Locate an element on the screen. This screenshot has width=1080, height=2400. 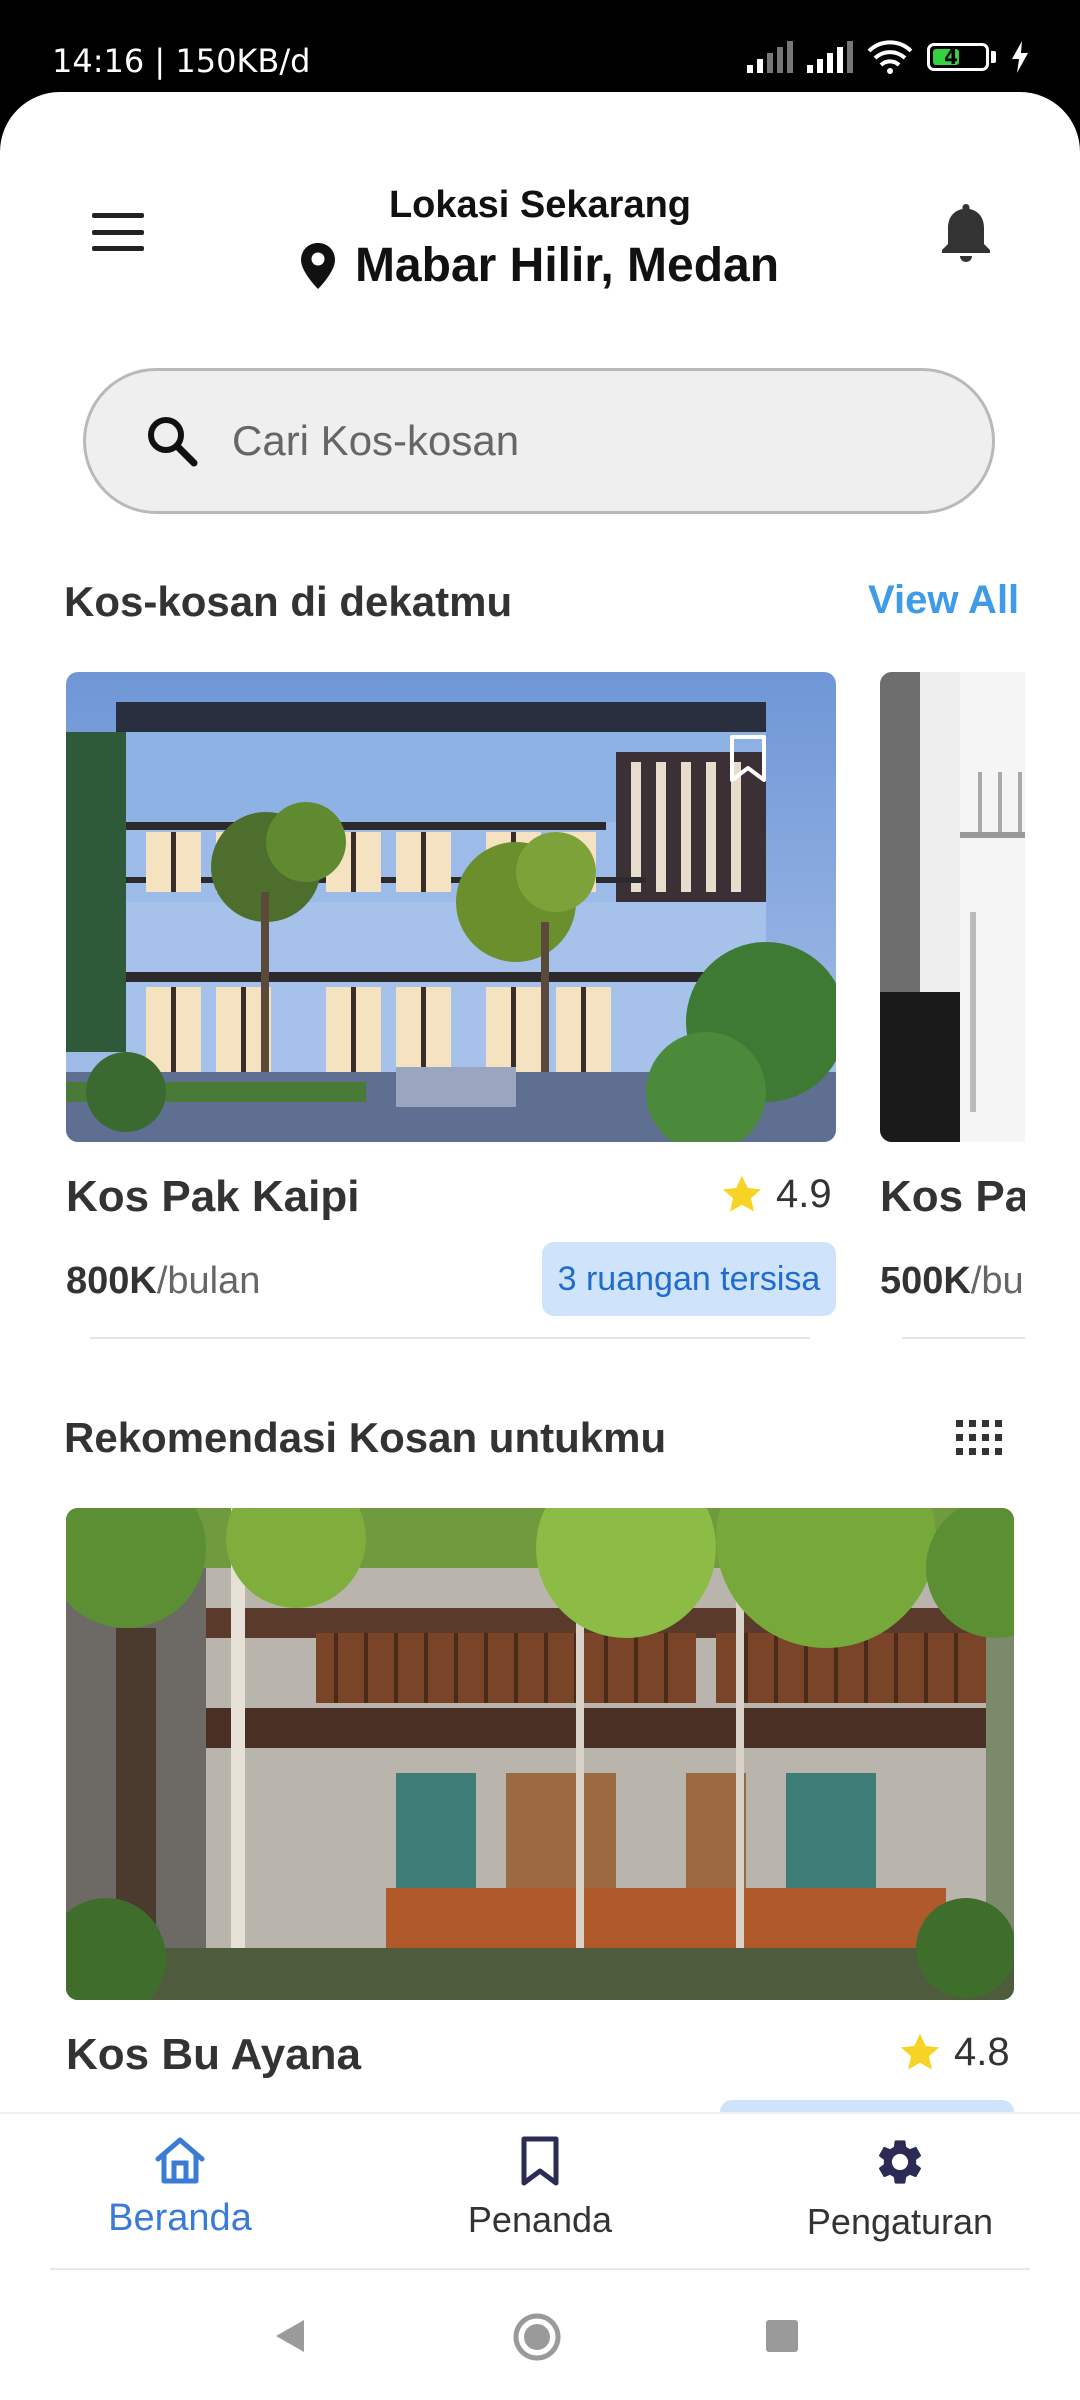
kos-pak-price: 500K/bu is located at coordinates (952, 1281).